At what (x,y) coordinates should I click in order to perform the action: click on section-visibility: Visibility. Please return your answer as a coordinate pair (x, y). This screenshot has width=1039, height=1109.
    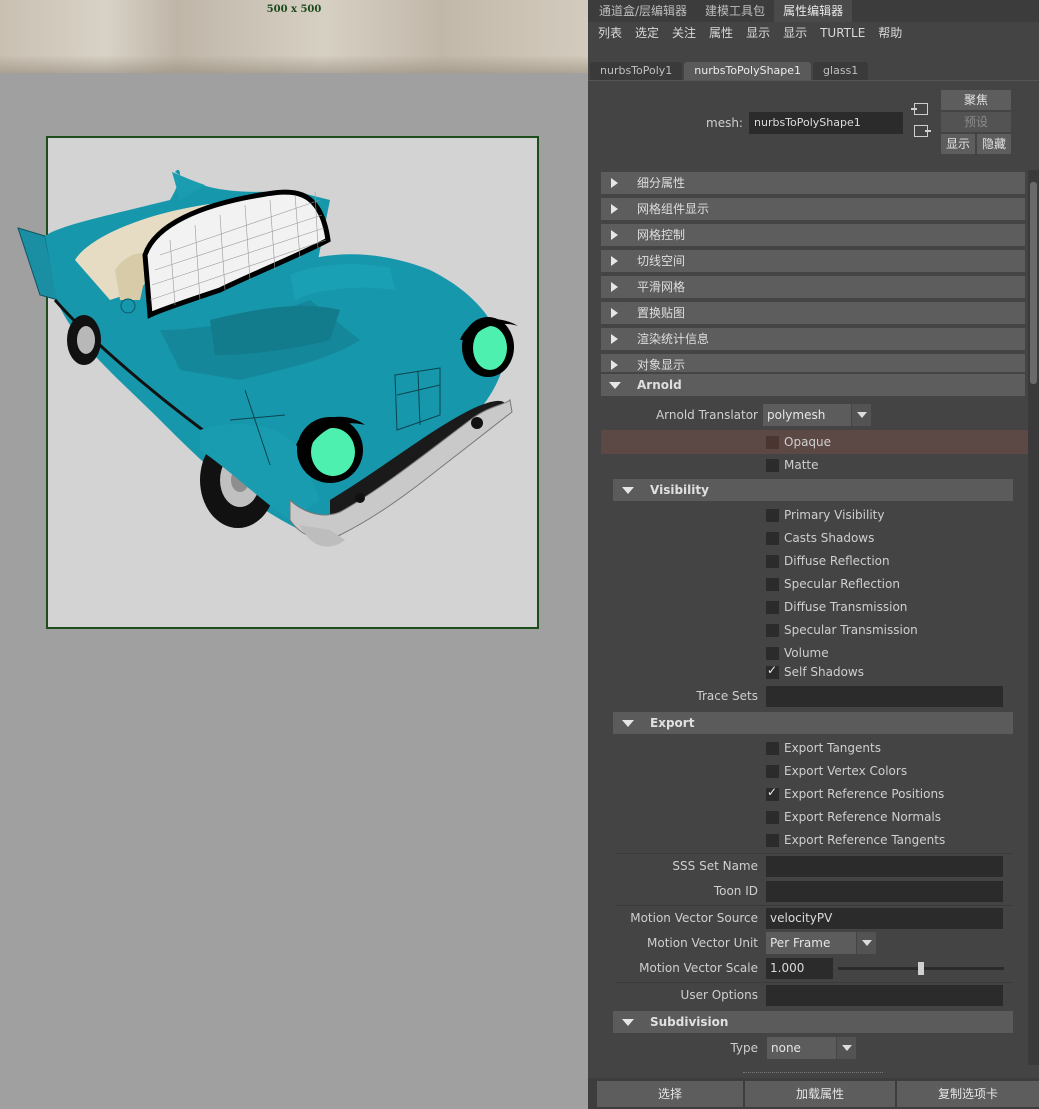
    Looking at the image, I should click on (813, 490).